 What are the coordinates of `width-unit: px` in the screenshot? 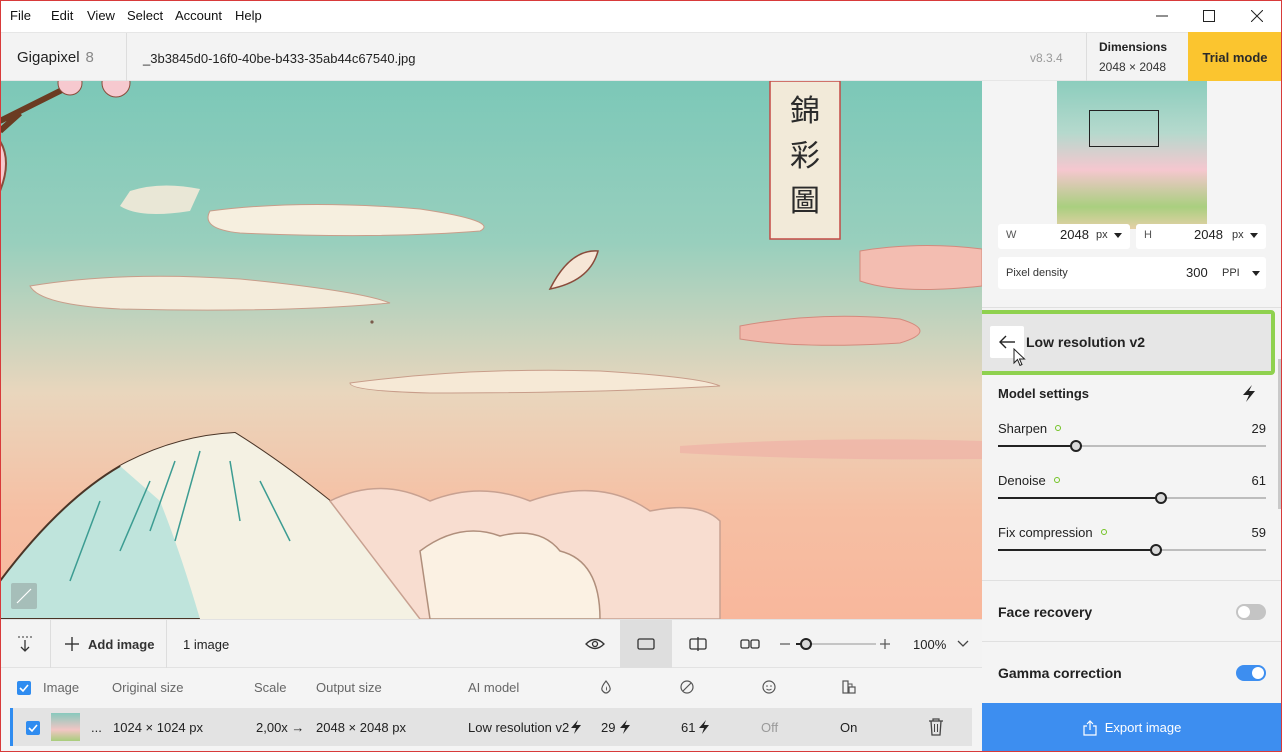 It's located at (1102, 235).